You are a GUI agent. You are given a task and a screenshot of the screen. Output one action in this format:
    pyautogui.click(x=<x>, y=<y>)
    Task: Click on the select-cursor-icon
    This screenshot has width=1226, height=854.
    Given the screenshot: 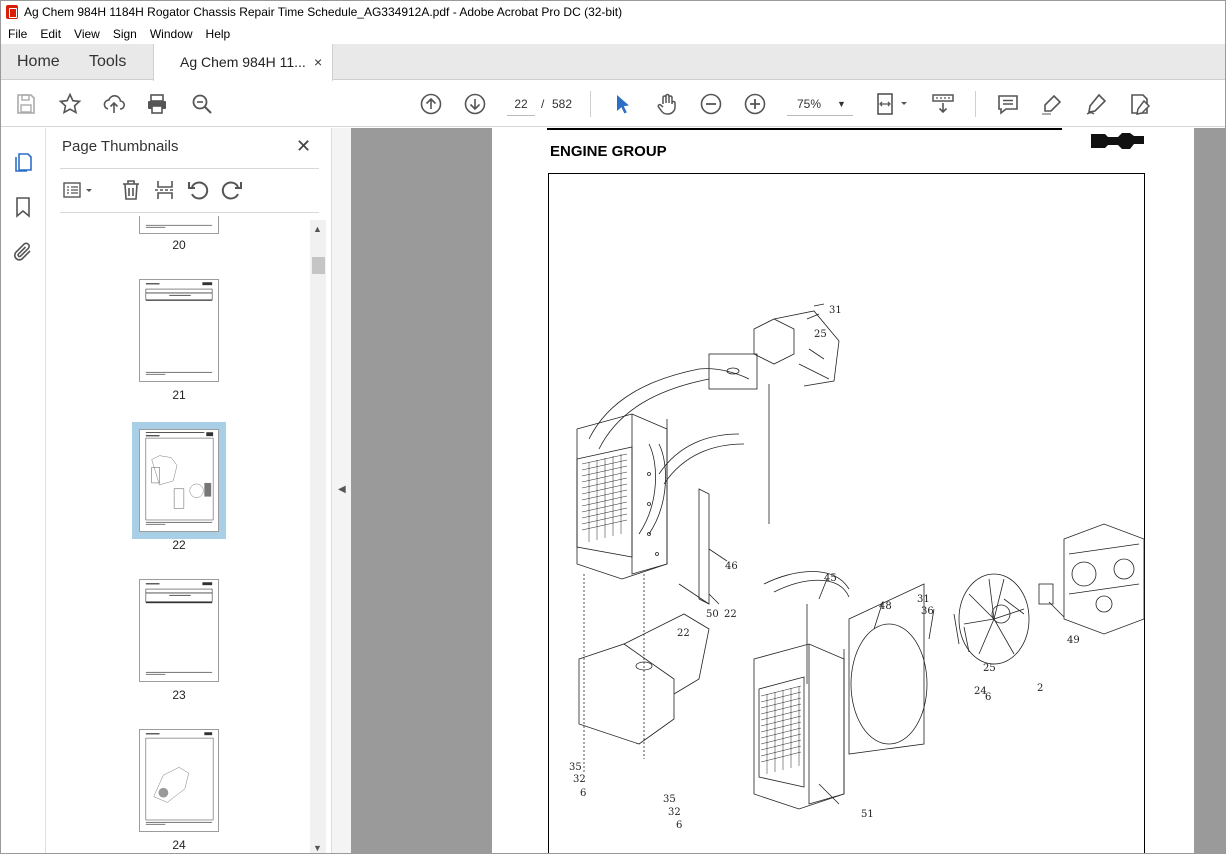 What is the action you would take?
    pyautogui.click(x=623, y=104)
    